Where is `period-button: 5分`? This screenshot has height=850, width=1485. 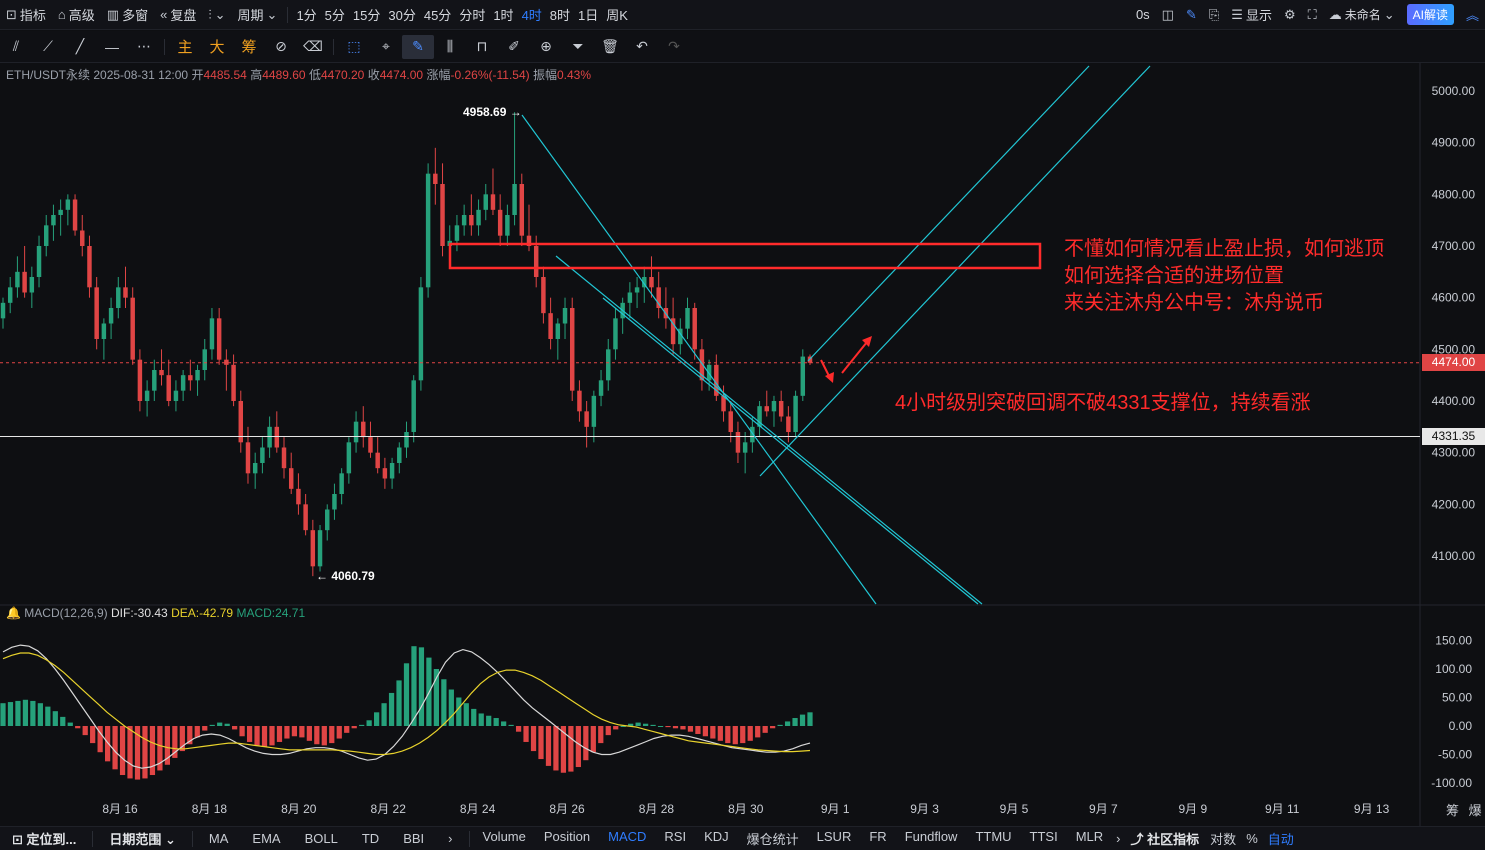
period-button: 5分 is located at coordinates (335, 15).